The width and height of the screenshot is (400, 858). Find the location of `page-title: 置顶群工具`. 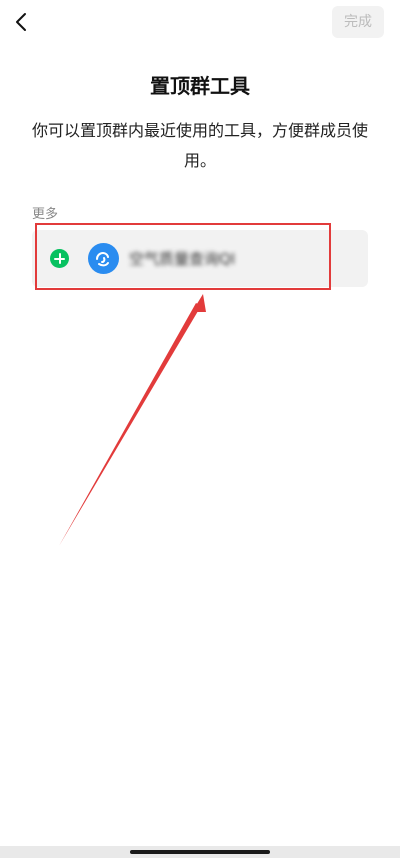

page-title: 置顶群工具 is located at coordinates (200, 86).